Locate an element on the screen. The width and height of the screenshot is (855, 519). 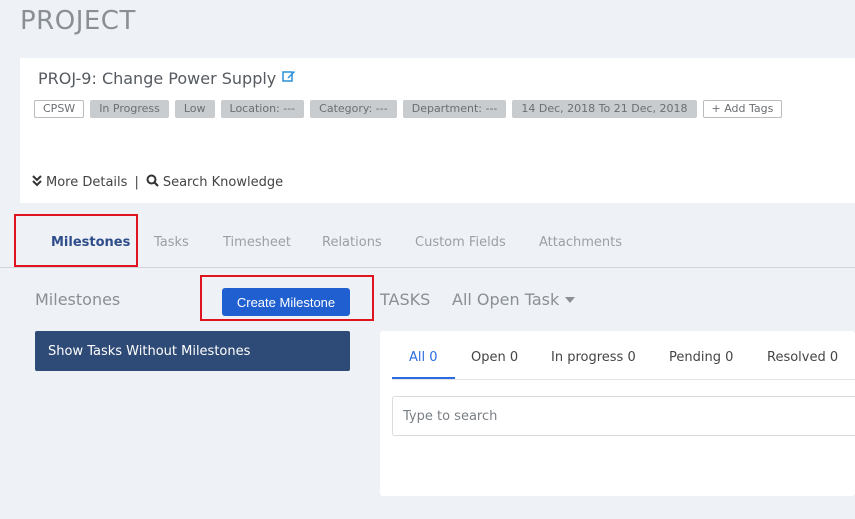
tag-status: In Progress is located at coordinates (129, 109).